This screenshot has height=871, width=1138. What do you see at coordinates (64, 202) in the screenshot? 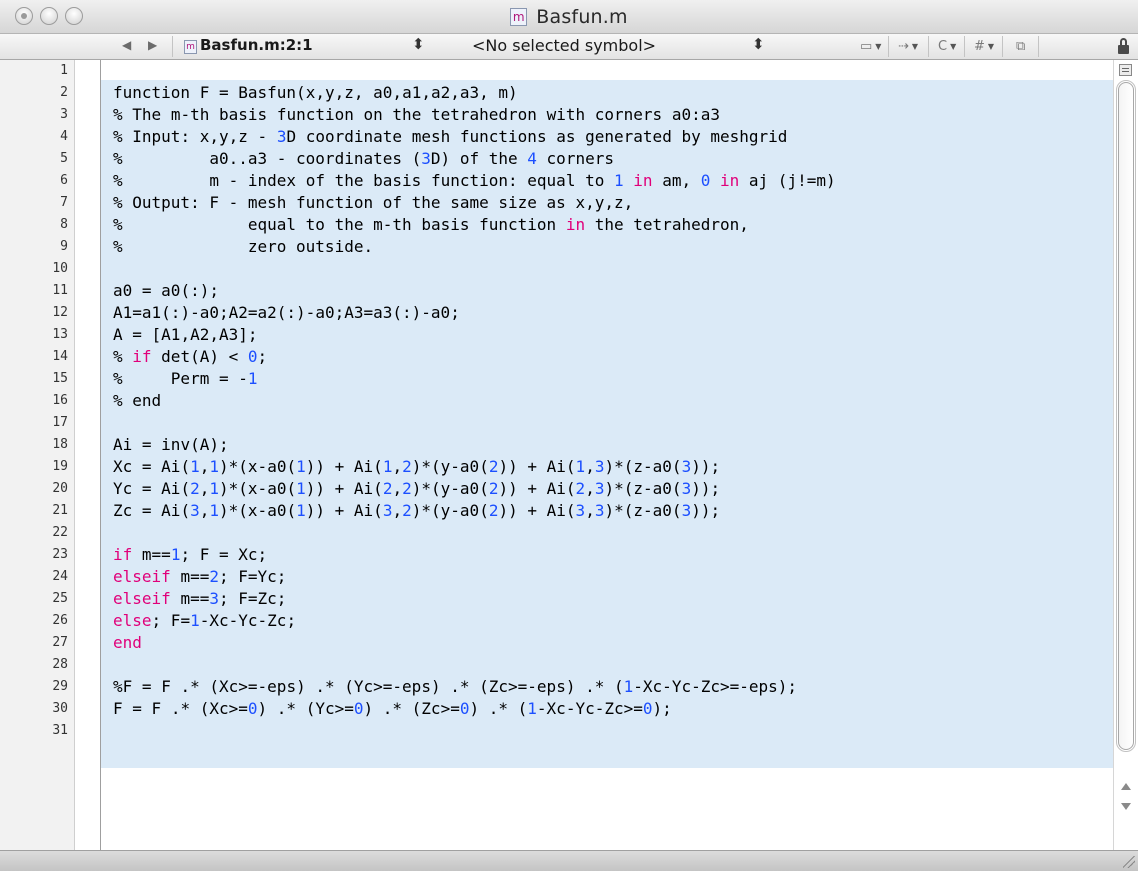
I see `line-number: 7` at bounding box center [64, 202].